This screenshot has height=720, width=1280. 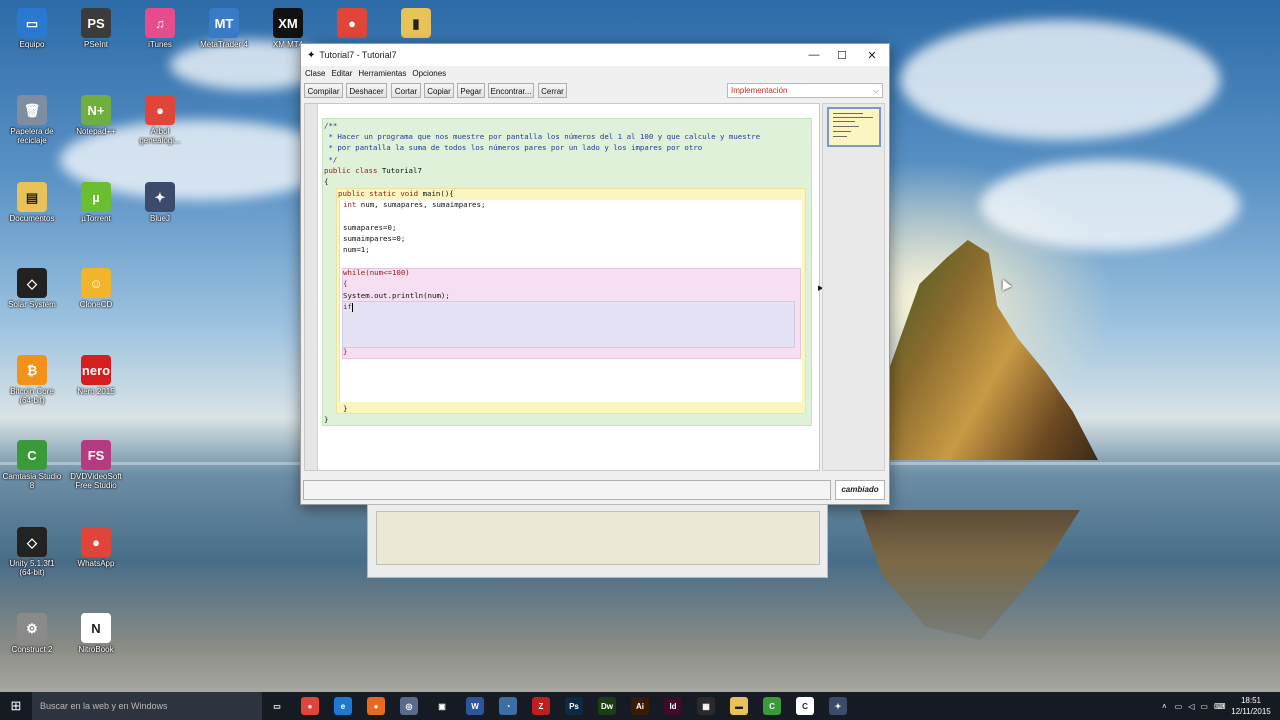 What do you see at coordinates (541, 706) in the screenshot?
I see `filezilla-icon: Z` at bounding box center [541, 706].